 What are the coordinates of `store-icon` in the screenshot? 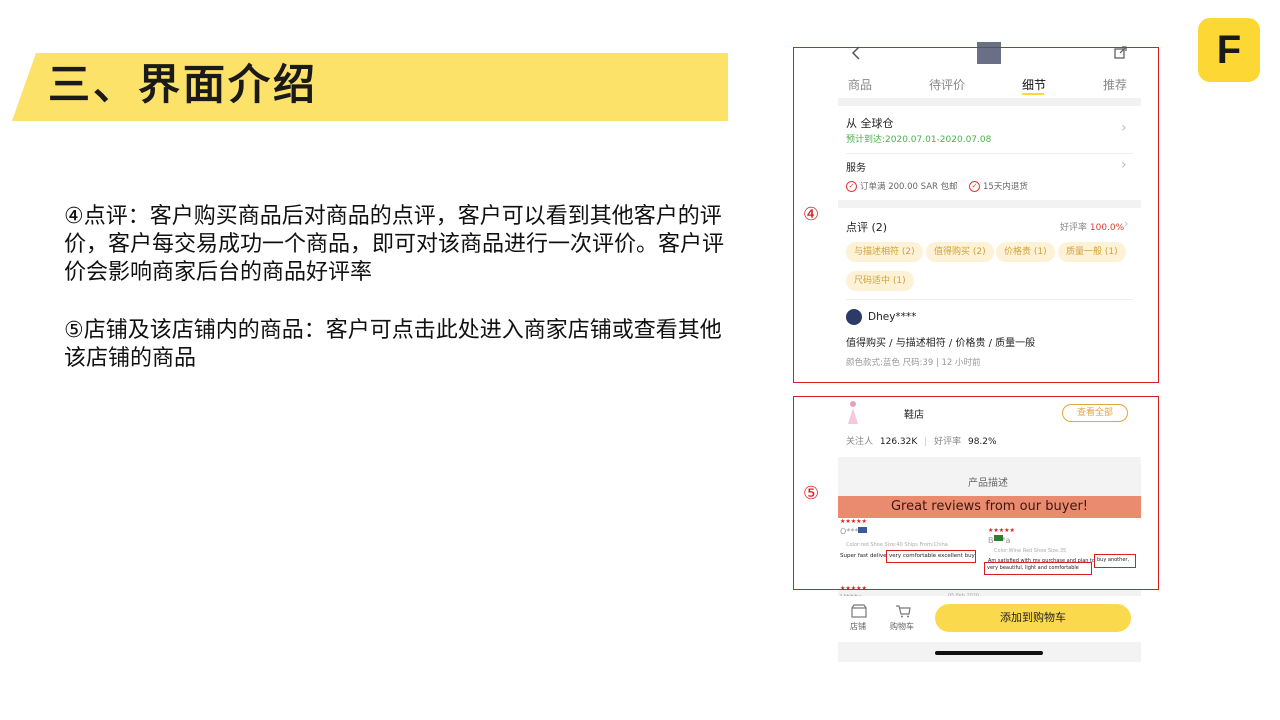 It's located at (859, 611).